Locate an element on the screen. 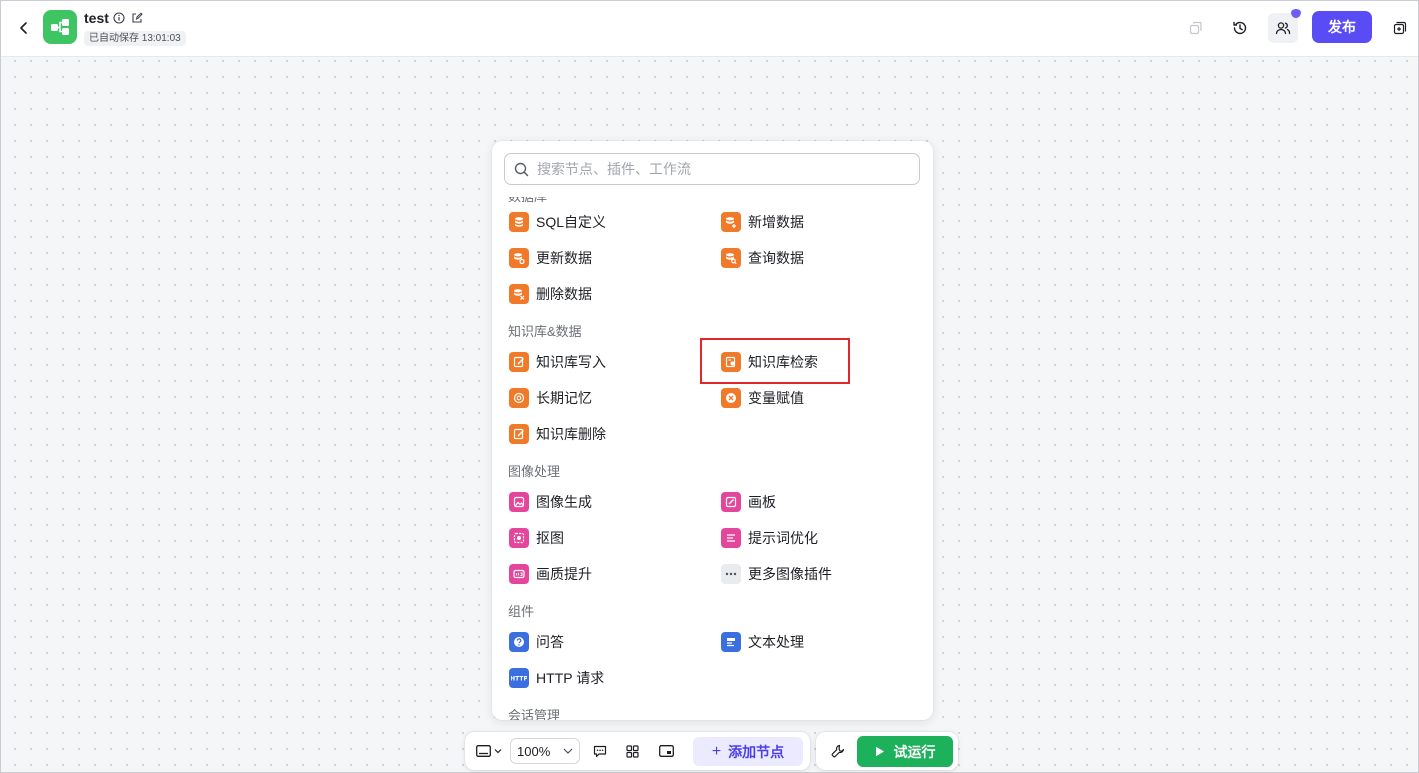  memory-icon is located at coordinates (519, 398).